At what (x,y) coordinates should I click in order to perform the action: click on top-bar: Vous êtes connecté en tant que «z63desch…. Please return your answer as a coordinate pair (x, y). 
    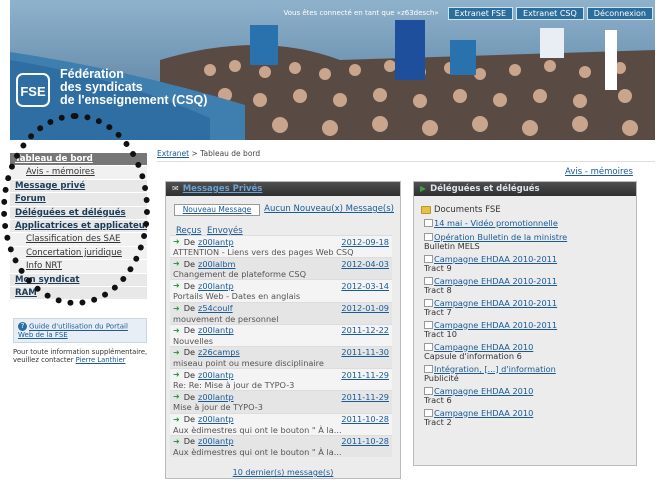
    Looking at the image, I should click on (468, 13).